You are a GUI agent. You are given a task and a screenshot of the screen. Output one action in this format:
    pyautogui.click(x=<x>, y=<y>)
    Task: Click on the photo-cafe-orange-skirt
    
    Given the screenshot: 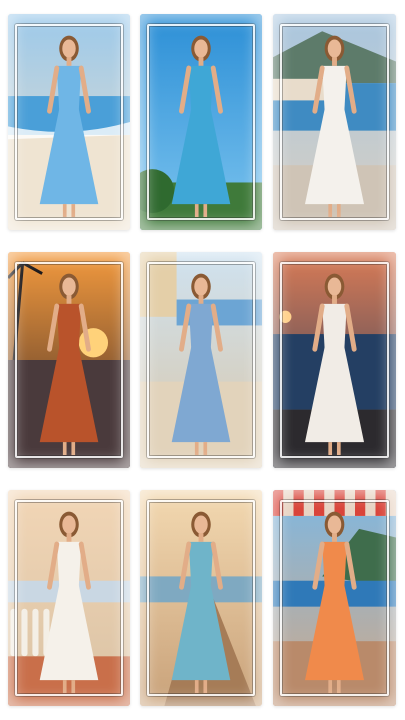 What is the action you would take?
    pyautogui.click(x=334, y=598)
    